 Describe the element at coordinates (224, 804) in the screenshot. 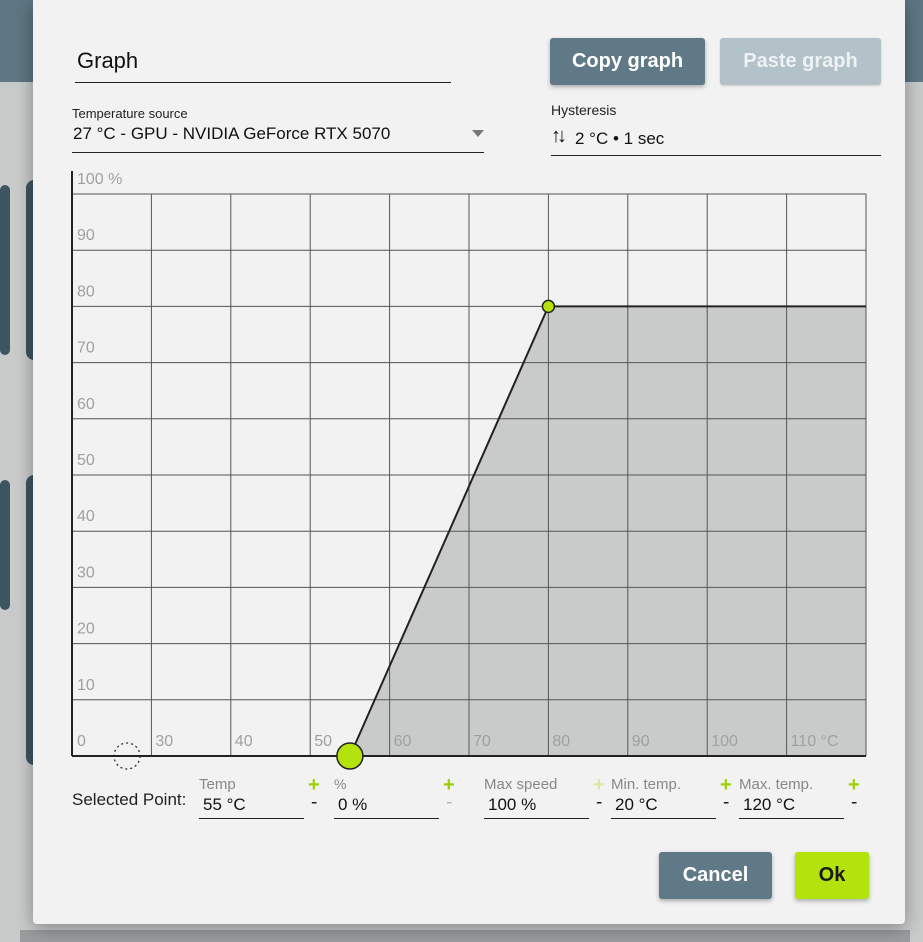

I see `temp-value: 55 °C` at that location.